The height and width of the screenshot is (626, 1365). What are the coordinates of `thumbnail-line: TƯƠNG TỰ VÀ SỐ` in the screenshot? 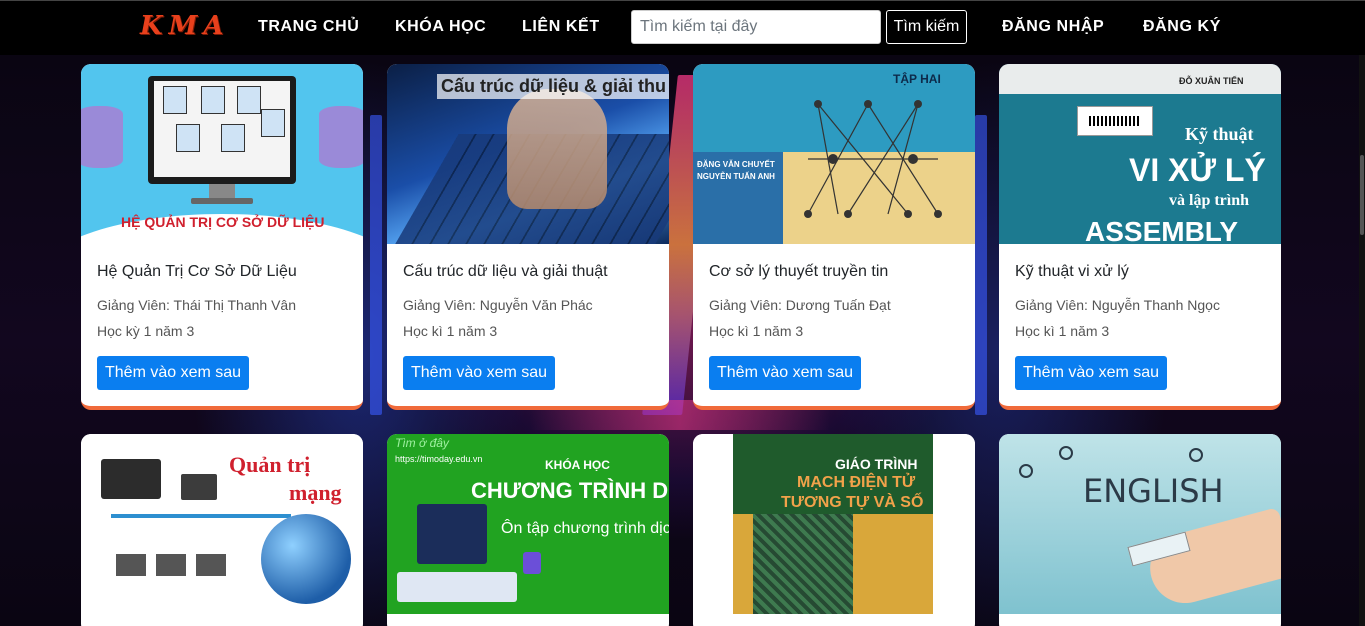 It's located at (852, 502).